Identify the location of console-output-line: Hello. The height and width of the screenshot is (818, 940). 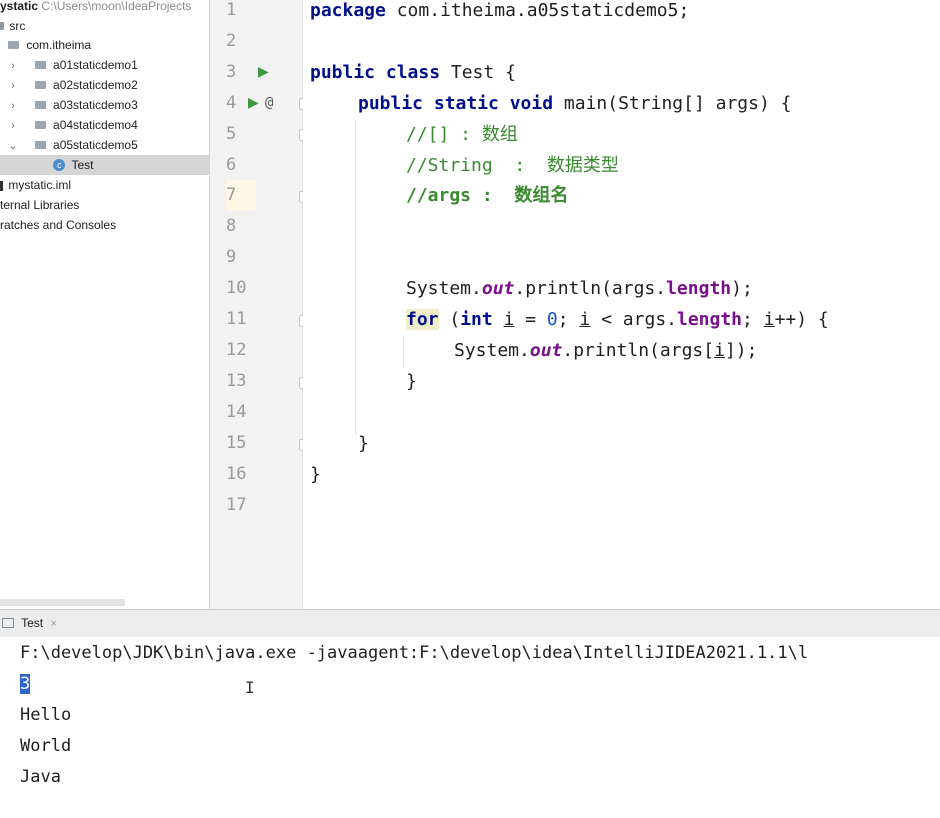
(46, 715).